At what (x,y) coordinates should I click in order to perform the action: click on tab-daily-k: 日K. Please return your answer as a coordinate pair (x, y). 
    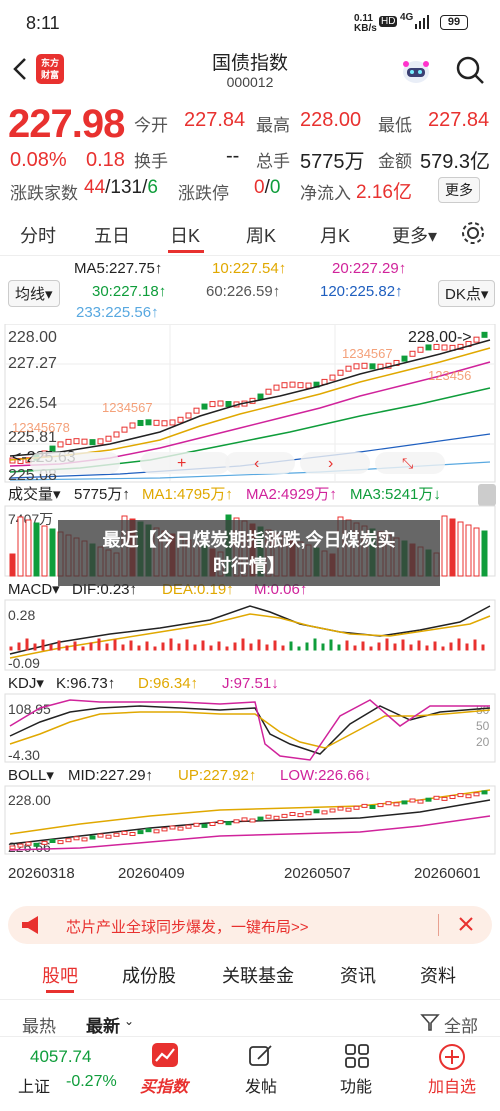
    Looking at the image, I should click on (185, 235).